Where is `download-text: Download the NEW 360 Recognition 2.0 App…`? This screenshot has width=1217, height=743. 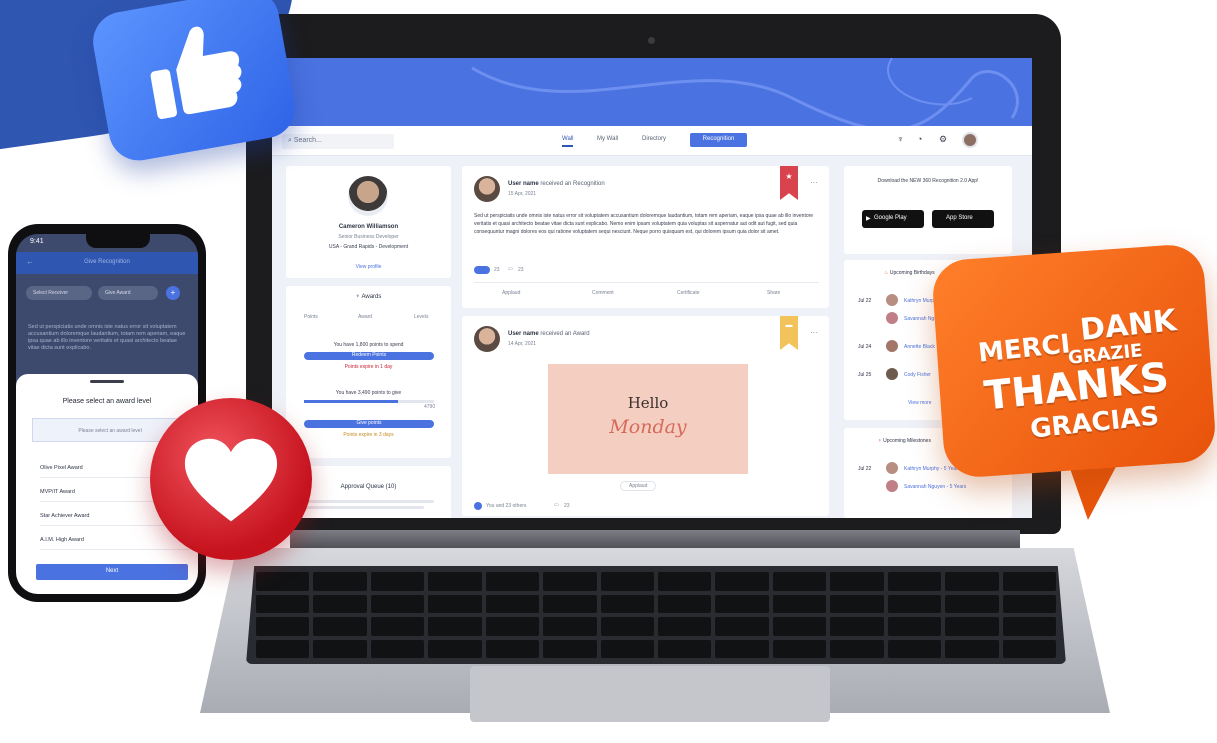 download-text: Download the NEW 360 Recognition 2.0 App… is located at coordinates (928, 181).